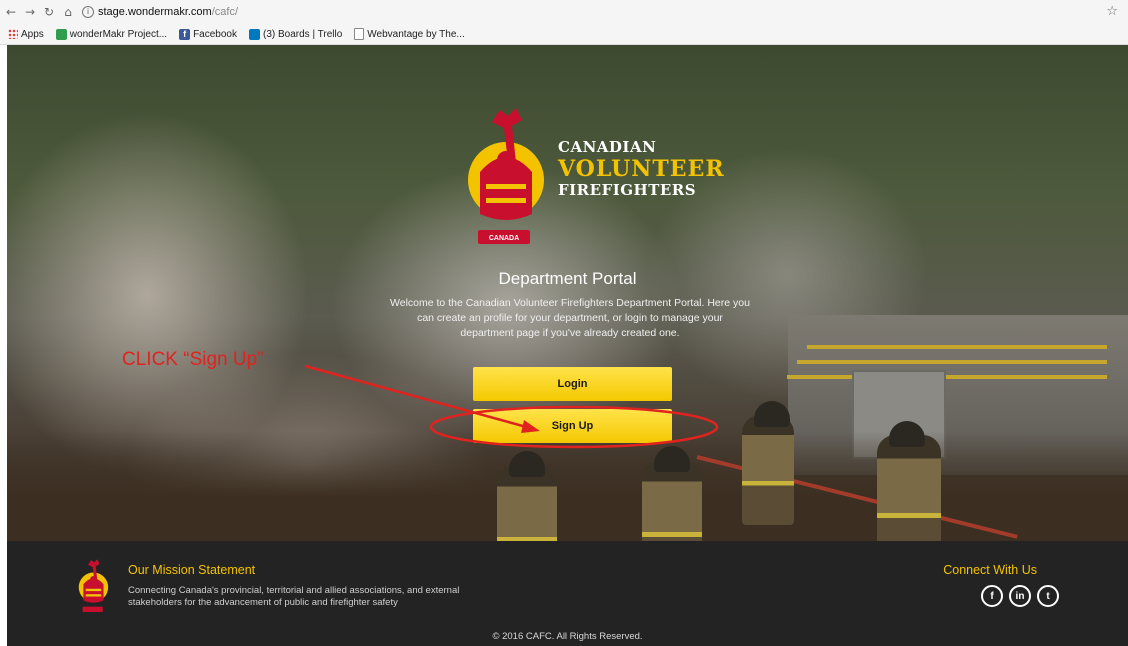  What do you see at coordinates (530, 426) in the screenshot?
I see `arrowhead-icon` at bounding box center [530, 426].